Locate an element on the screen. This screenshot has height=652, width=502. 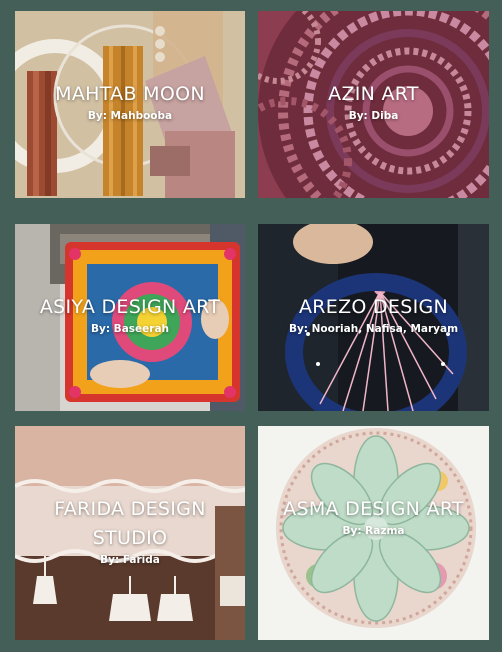
tile-byline: By: Baseerah is located at coordinates (130, 329).